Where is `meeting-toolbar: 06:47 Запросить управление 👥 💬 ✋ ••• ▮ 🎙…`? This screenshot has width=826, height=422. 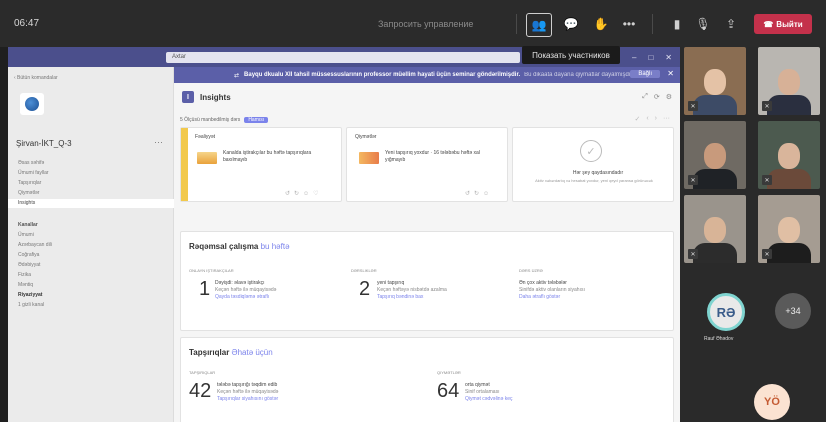 meeting-toolbar: 06:47 Запросить управление 👥 💬 ✋ ••• ▮ 🎙… is located at coordinates (413, 23).